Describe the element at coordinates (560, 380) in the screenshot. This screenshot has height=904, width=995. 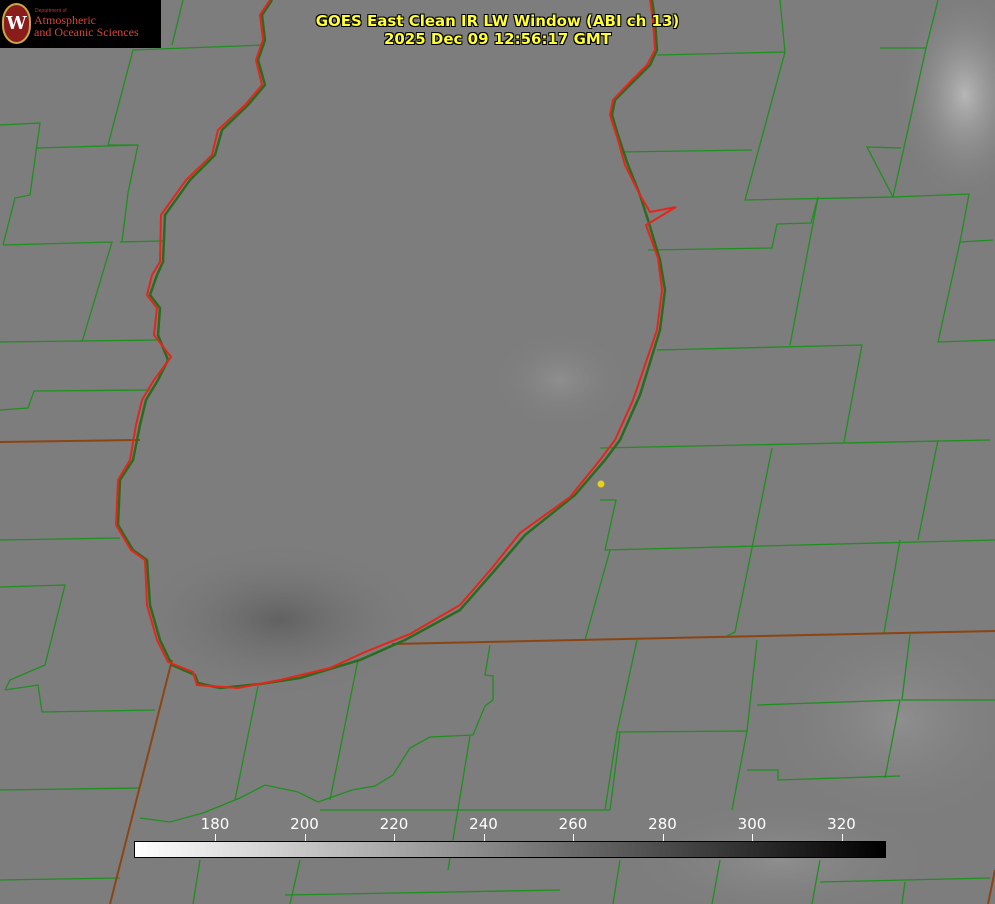
I see `lake-light-region` at that location.